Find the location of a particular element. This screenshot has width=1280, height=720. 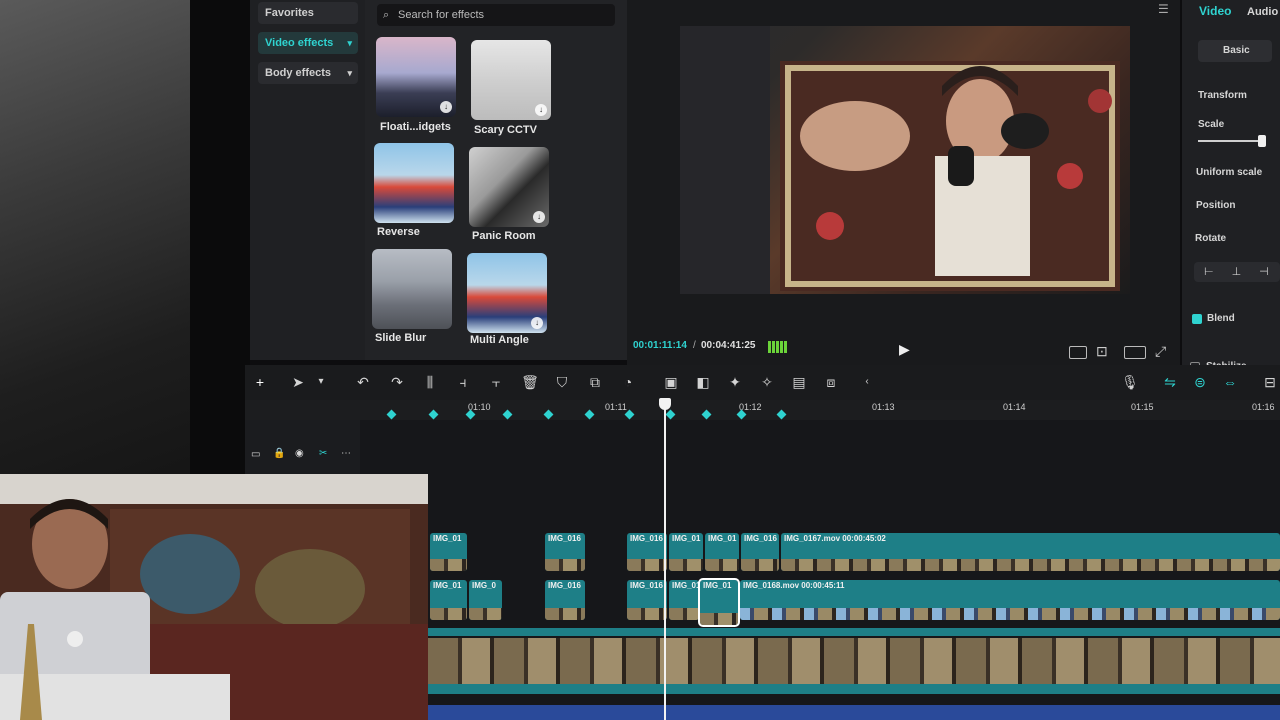

play-icon: ▶ is located at coordinates (904, 349).